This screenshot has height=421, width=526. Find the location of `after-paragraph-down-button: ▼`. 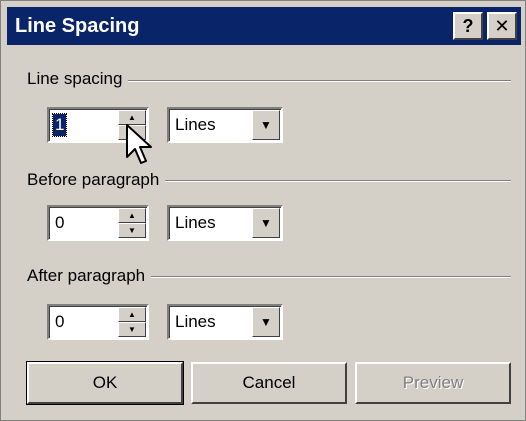

after-paragraph-down-button: ▼ is located at coordinates (132, 329).